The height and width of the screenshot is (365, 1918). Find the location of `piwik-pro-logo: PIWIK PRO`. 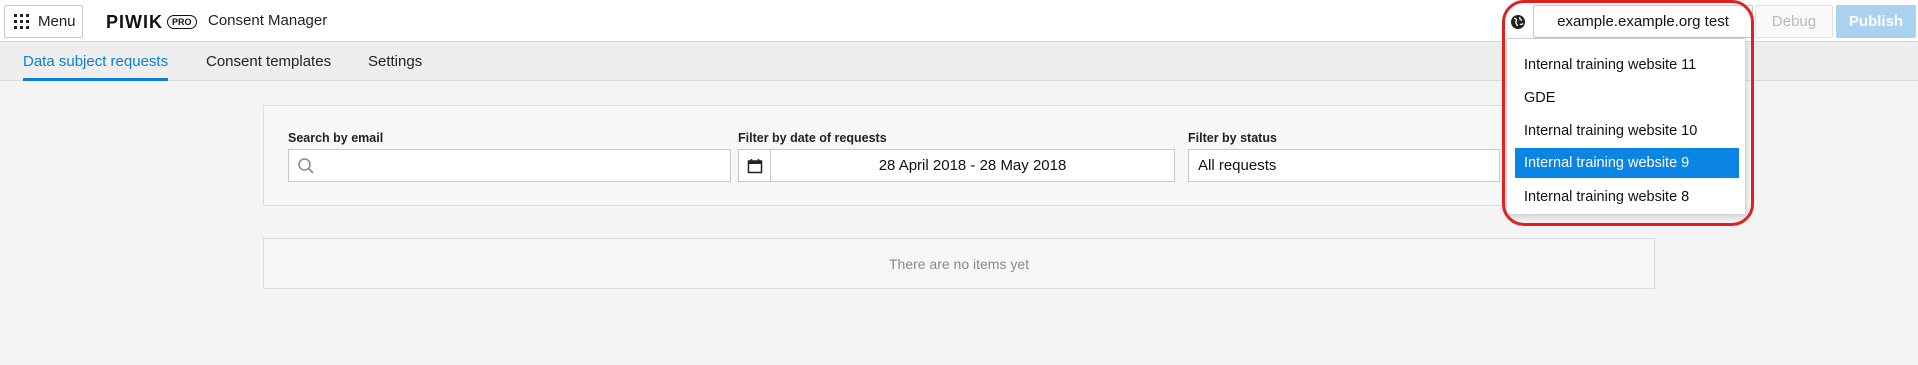

piwik-pro-logo: PIWIK PRO is located at coordinates (151, 22).